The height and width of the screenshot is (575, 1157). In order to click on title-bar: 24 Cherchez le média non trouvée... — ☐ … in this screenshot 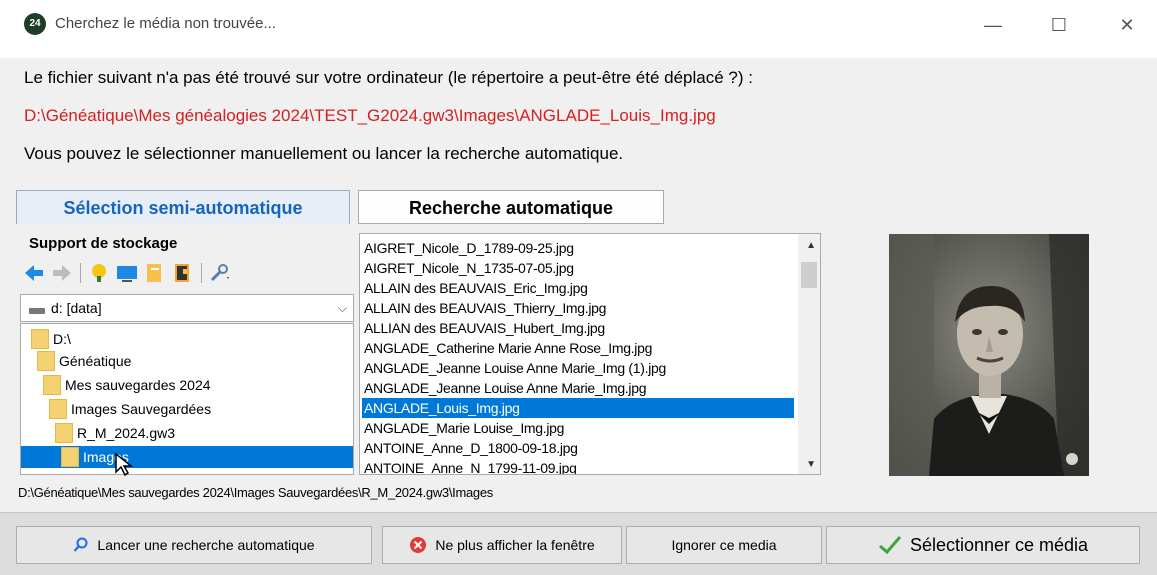, I will do `click(578, 29)`.